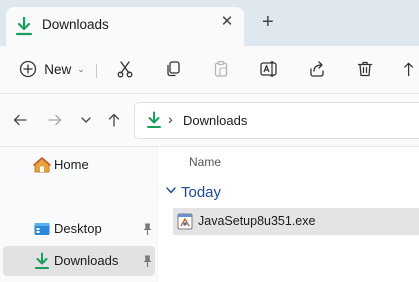 This screenshot has height=282, width=419. I want to click on cut-icon, so click(125, 69).